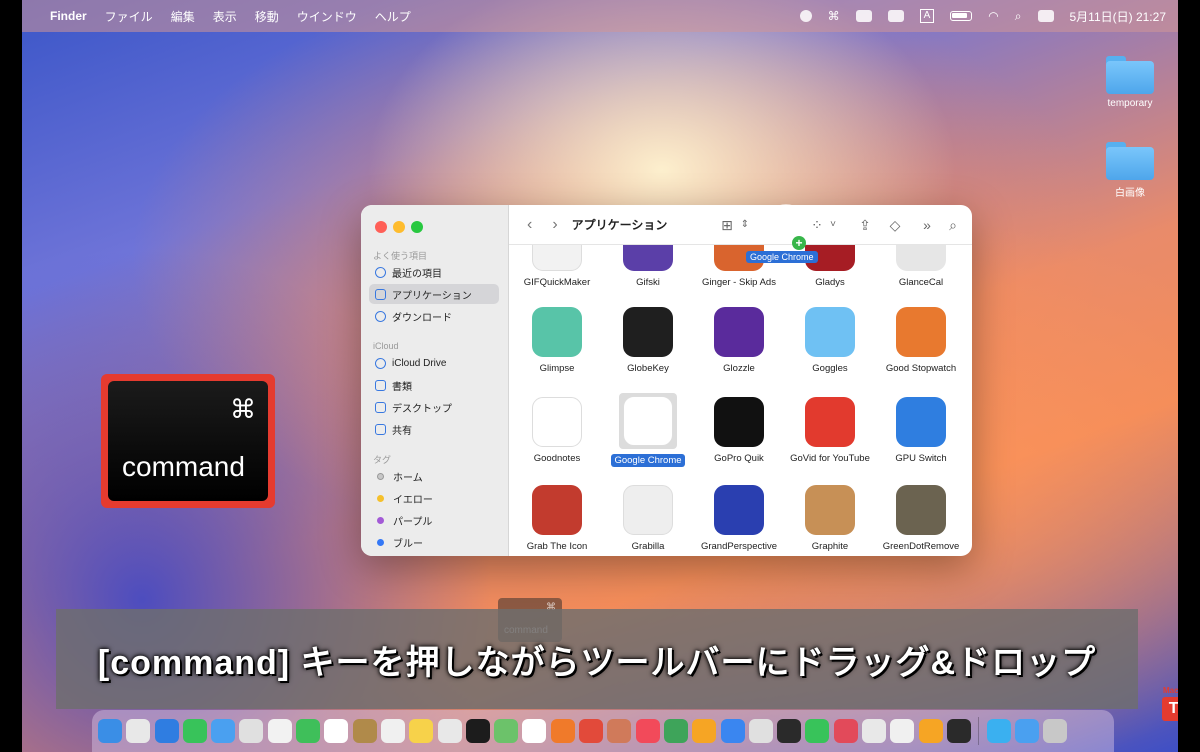  I want to click on sidebar-item-desktop: デスクトップ, so click(434, 407).